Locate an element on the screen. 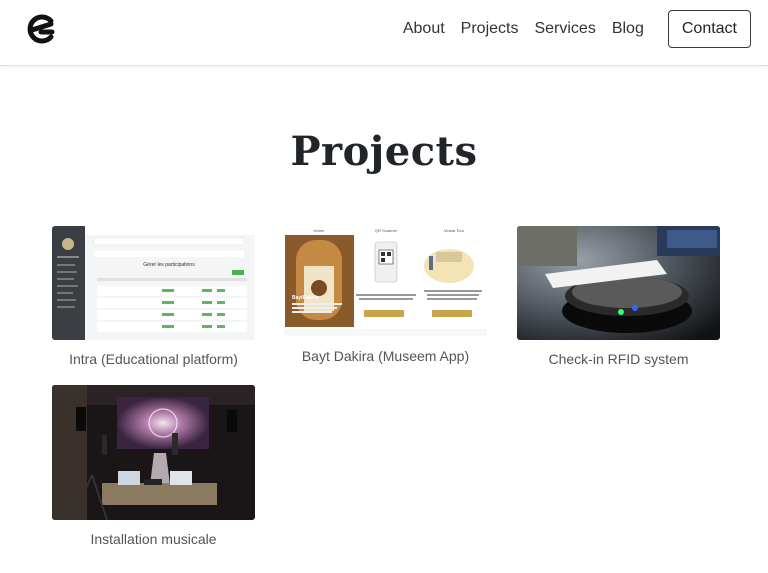 The image size is (768, 573). project-title: Intra (Educational platform) is located at coordinates (153, 359).